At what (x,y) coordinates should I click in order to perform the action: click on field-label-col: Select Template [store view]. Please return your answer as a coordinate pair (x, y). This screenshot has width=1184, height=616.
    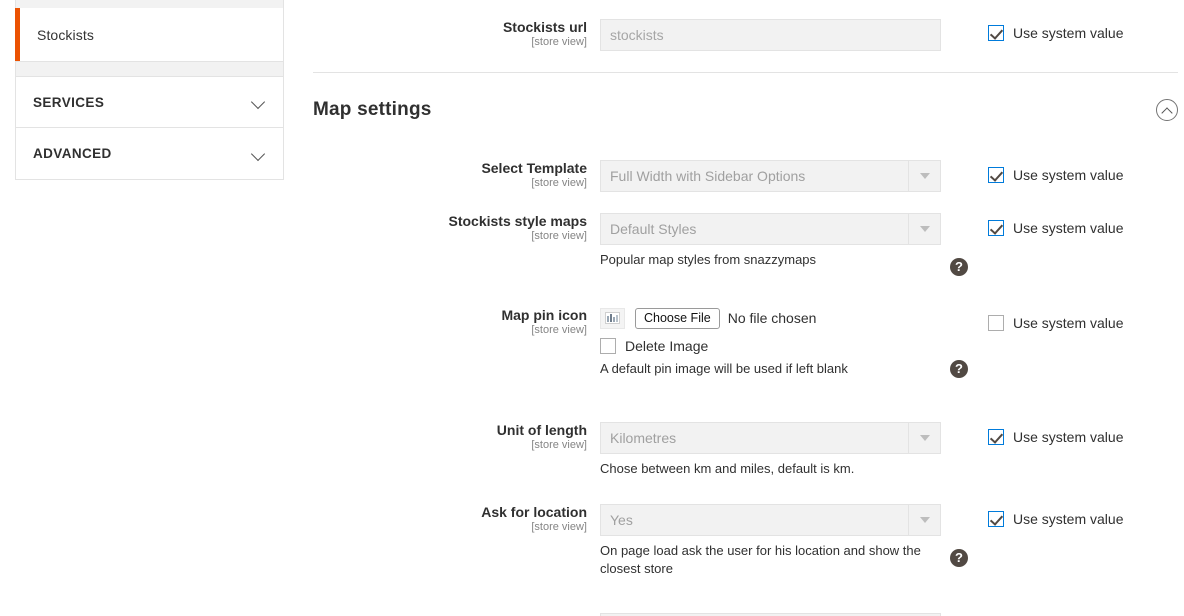
    Looking at the image, I should click on (456, 175).